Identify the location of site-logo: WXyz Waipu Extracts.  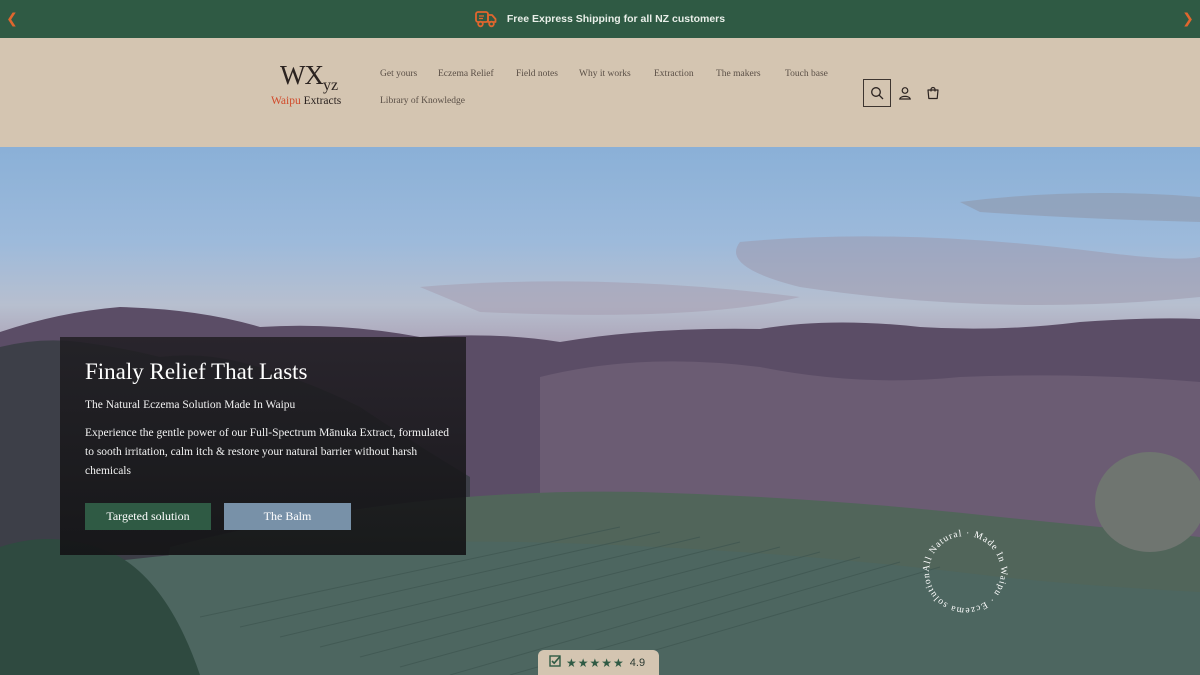
(313, 86).